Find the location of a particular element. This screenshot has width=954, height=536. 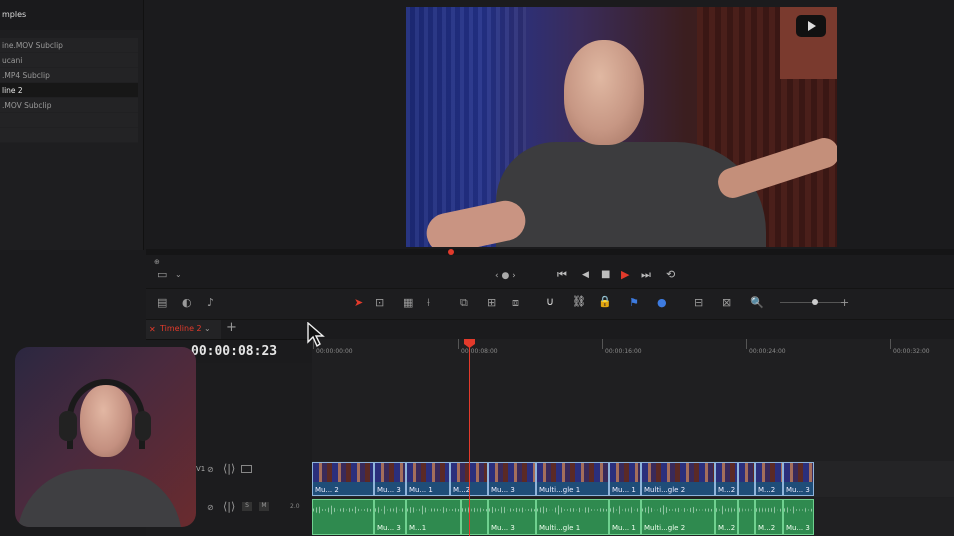

crop-icon: ▭ is located at coordinates (162, 275).